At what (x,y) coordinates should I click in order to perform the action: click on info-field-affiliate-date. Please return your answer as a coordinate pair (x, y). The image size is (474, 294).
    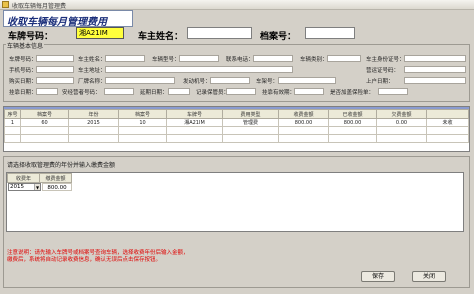
    Looking at the image, I should click on (47, 91).